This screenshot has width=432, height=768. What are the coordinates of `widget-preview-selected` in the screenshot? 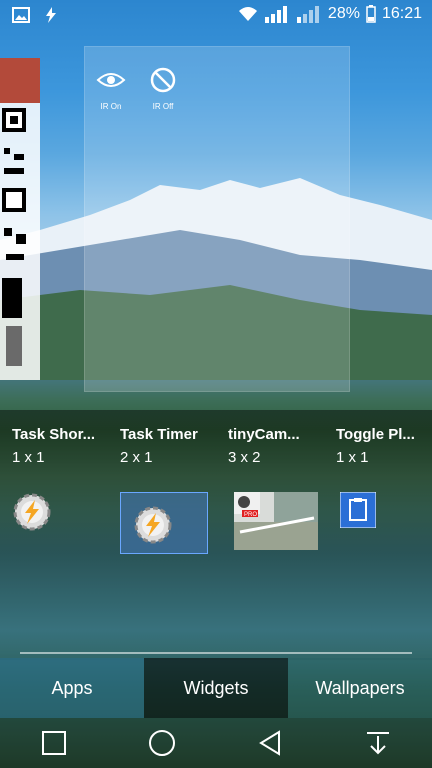 It's located at (164, 523).